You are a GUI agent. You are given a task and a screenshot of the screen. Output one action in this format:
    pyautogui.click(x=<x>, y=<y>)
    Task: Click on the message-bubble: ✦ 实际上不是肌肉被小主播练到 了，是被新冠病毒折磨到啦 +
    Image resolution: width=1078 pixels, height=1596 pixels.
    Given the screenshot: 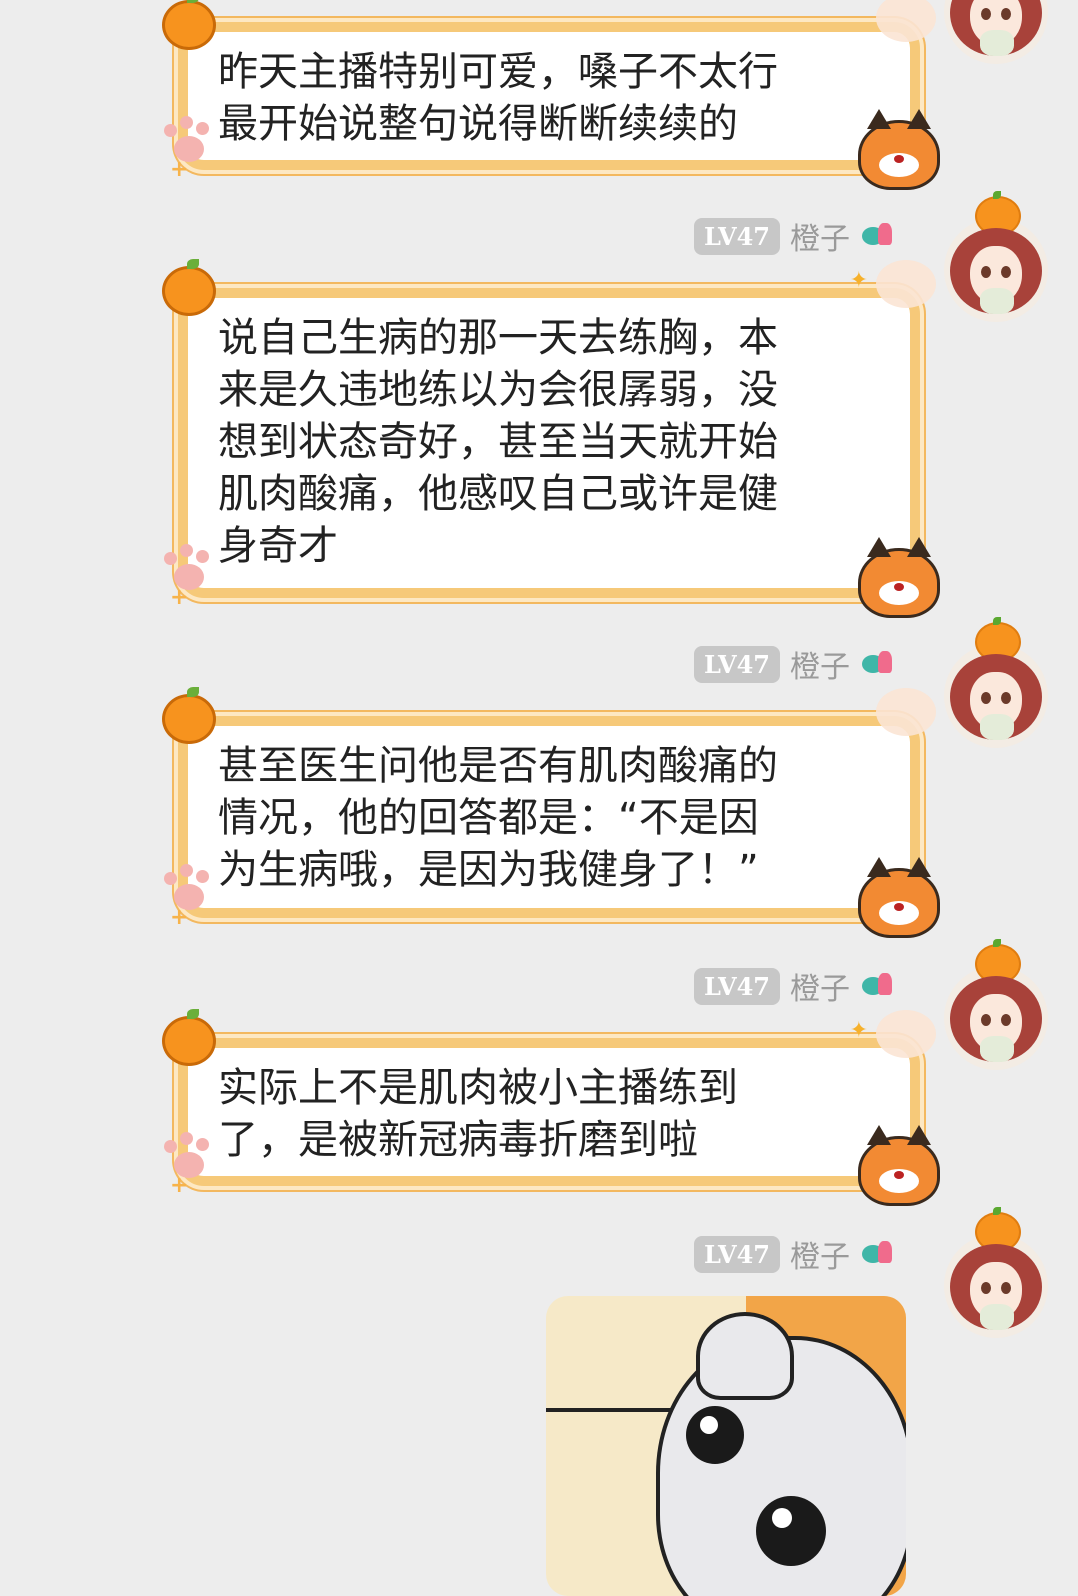 What is the action you would take?
    pyautogui.click(x=551, y=1107)
    